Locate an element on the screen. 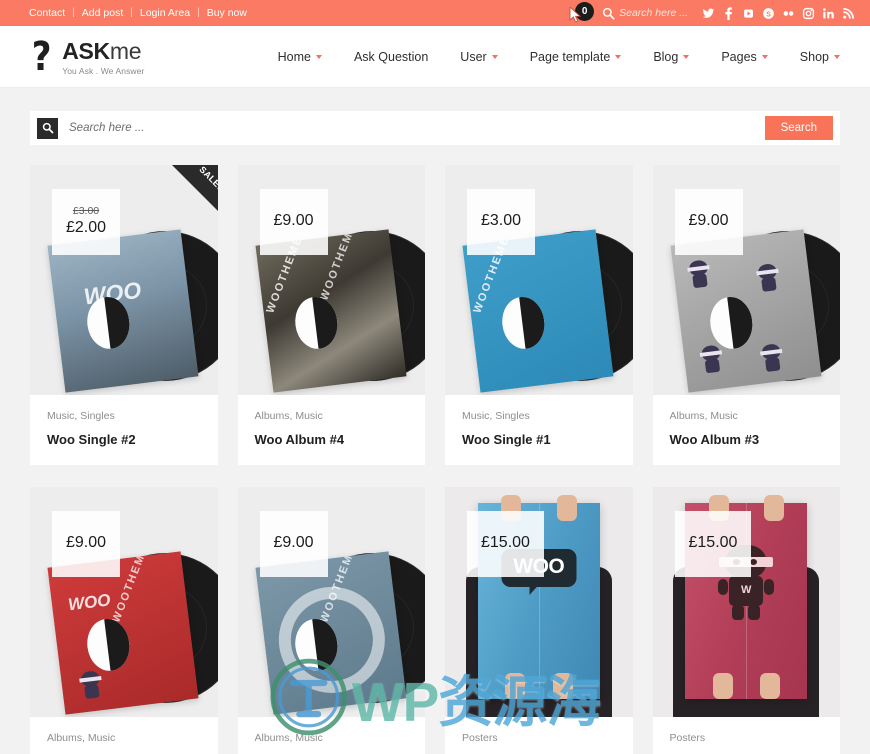 This screenshot has height=754, width=870. svg-text: S is located at coordinates (768, 14).